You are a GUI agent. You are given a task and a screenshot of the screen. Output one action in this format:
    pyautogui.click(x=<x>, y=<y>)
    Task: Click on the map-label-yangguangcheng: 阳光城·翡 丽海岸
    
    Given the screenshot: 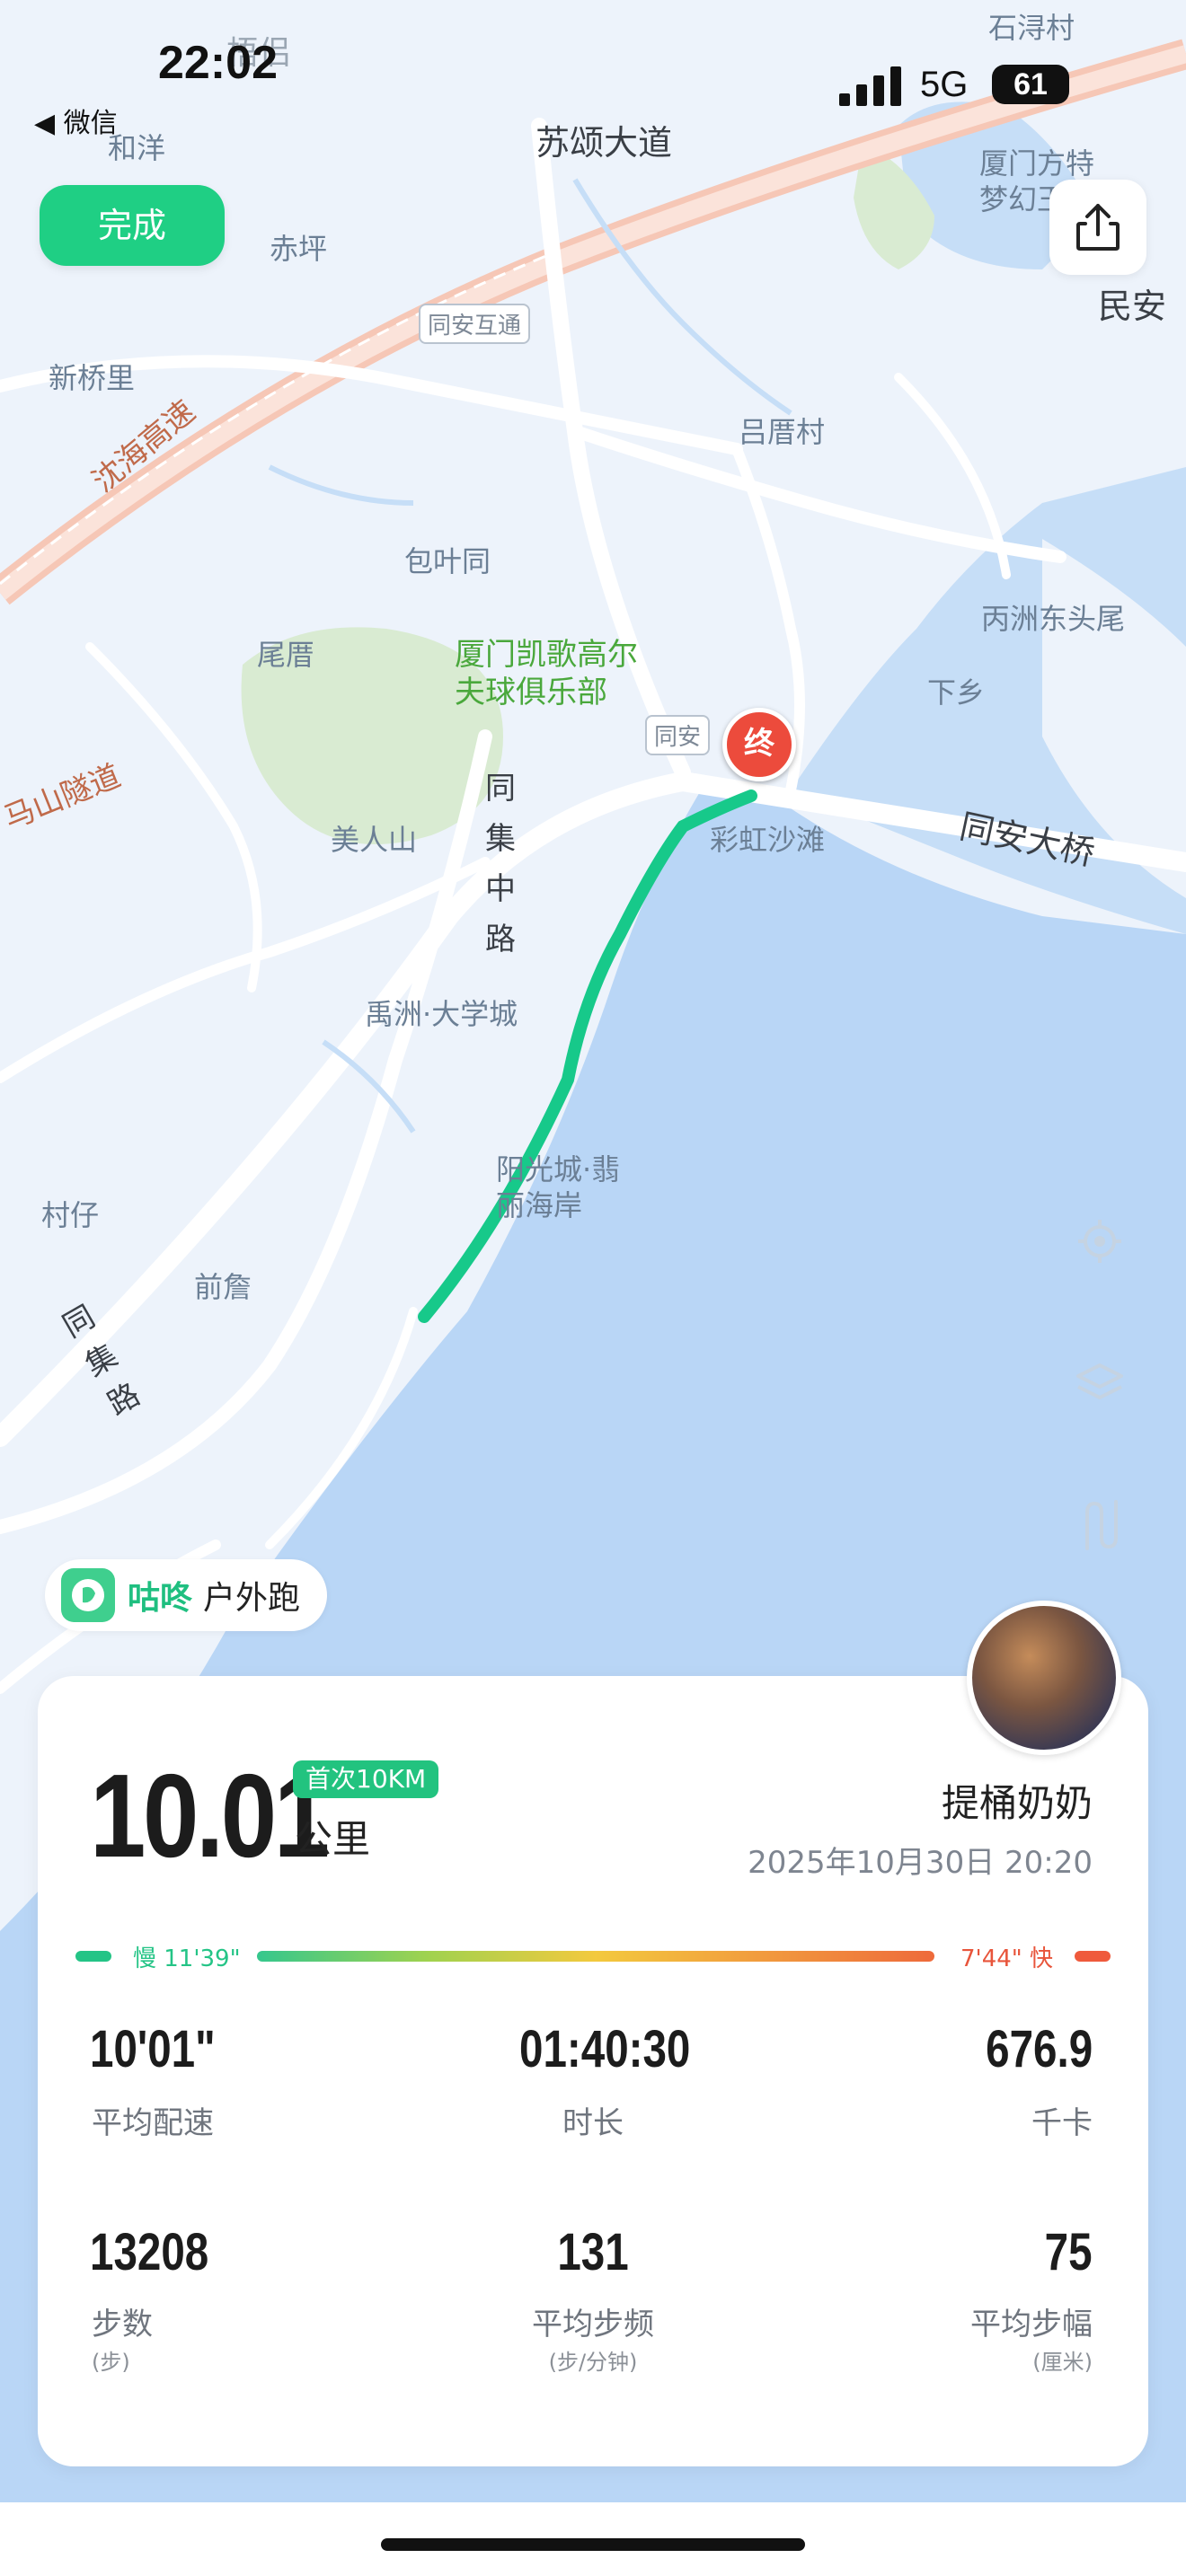 What is the action you would take?
    pyautogui.click(x=558, y=1187)
    